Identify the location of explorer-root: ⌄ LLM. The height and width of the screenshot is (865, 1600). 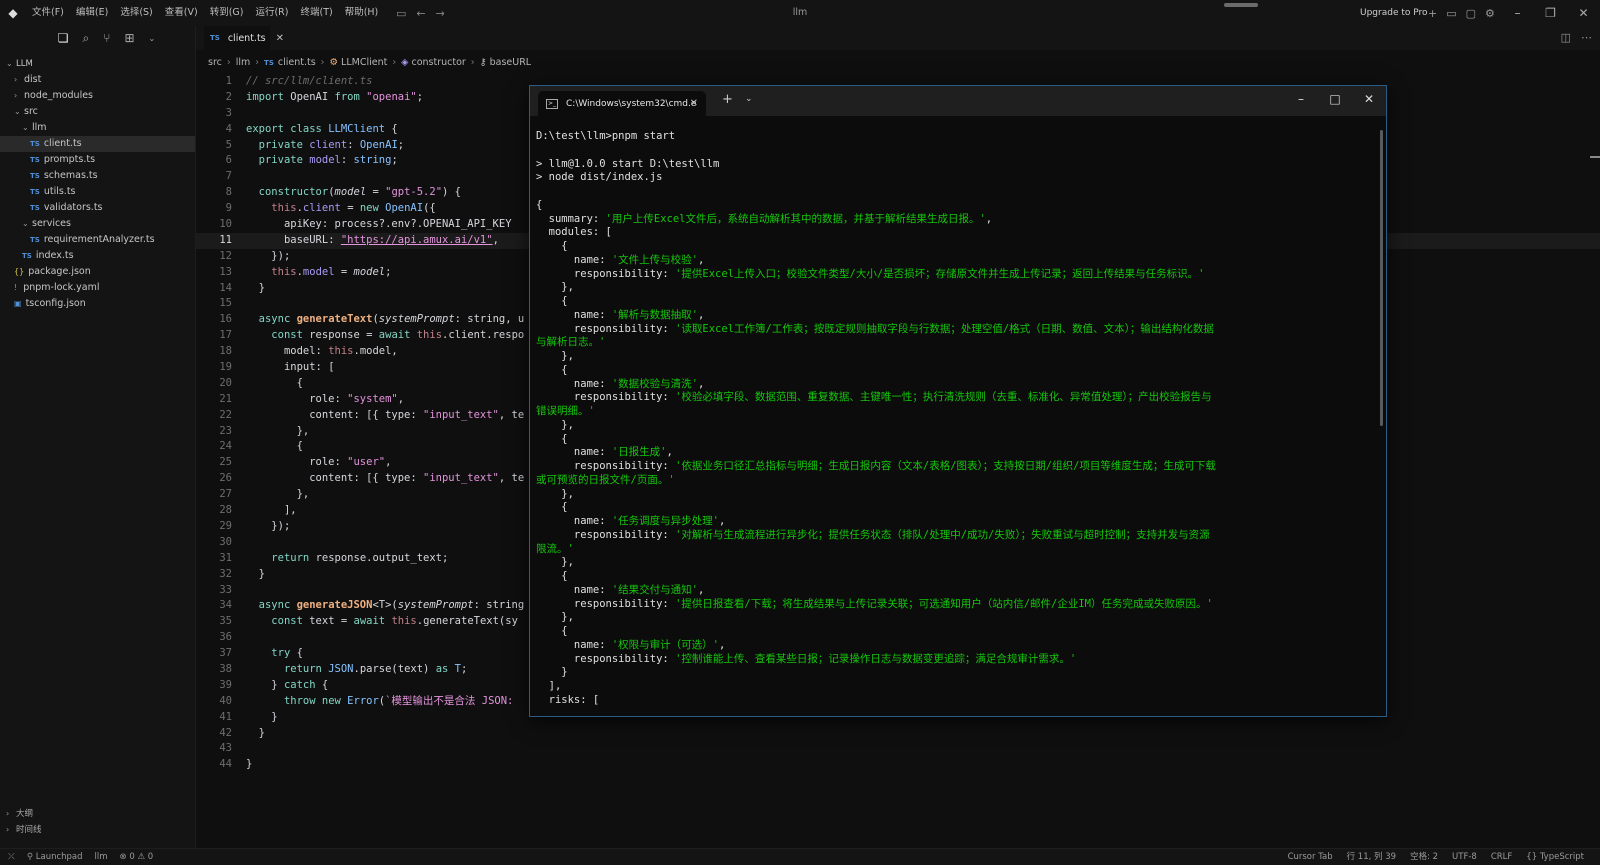
(97, 64).